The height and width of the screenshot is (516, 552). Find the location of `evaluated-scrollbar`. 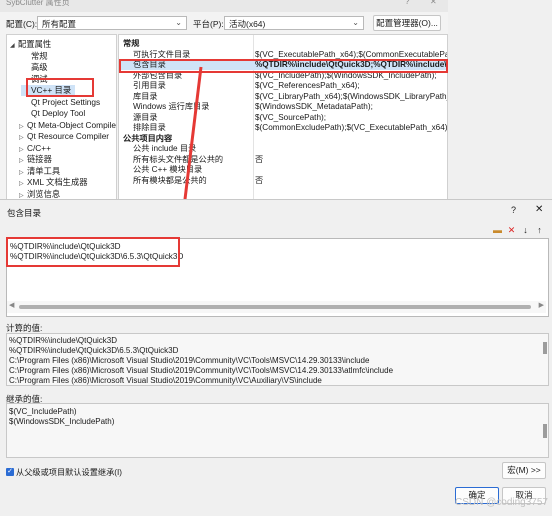

evaluated-scrollbar is located at coordinates (545, 348).